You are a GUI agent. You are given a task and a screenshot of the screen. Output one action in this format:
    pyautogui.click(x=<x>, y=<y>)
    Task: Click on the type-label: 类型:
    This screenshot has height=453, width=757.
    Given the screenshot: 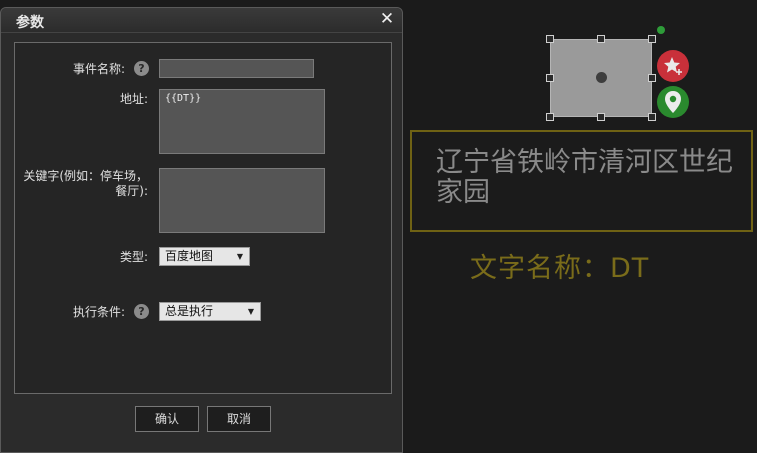 What is the action you would take?
    pyautogui.click(x=133, y=257)
    